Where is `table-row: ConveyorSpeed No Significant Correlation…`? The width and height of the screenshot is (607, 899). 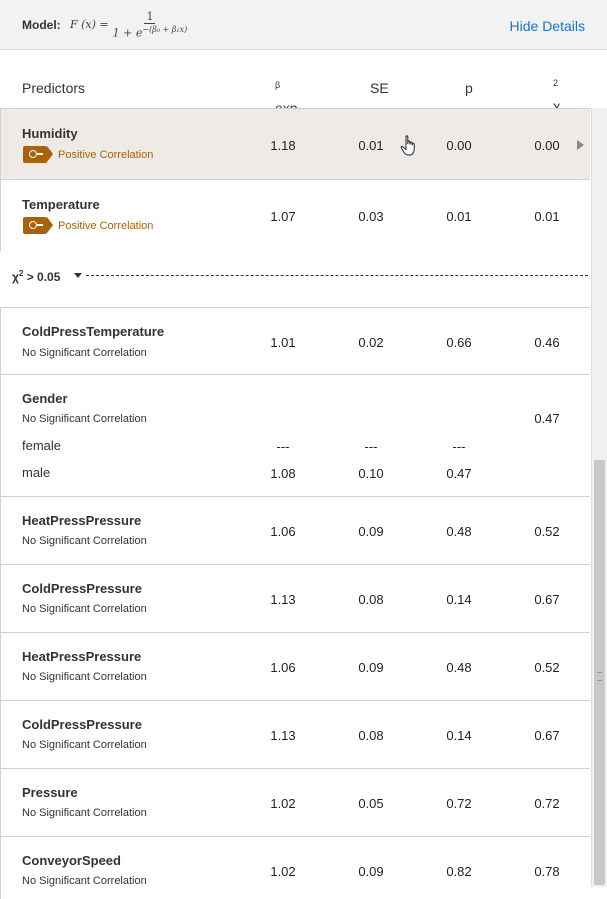 table-row: ConveyorSpeed No Significant Correlation… is located at coordinates (295, 868).